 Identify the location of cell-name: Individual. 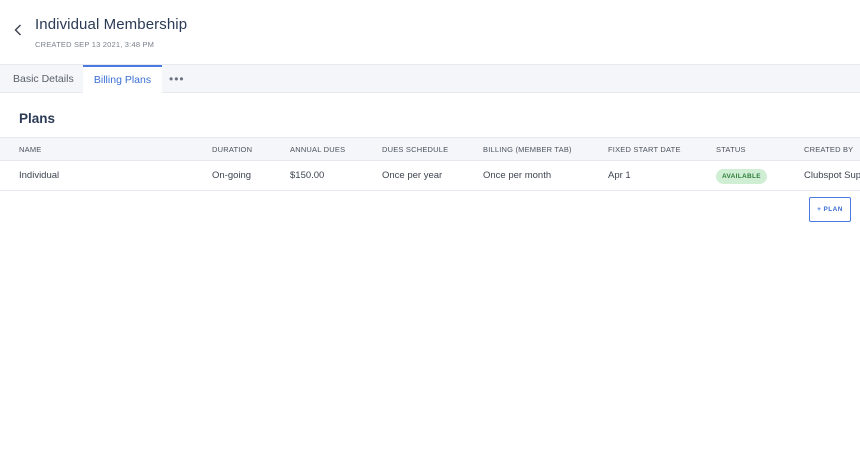
(39, 175).